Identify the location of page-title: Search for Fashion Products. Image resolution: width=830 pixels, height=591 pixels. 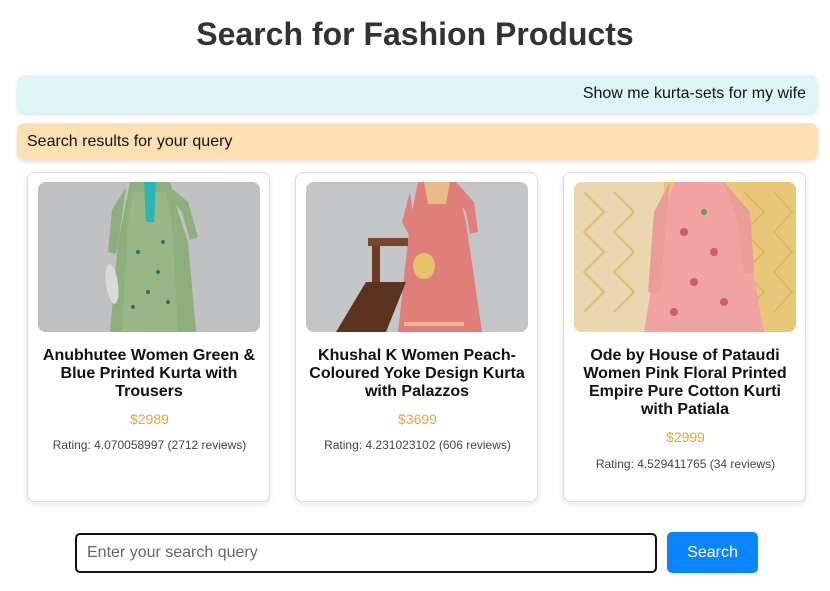
(415, 34).